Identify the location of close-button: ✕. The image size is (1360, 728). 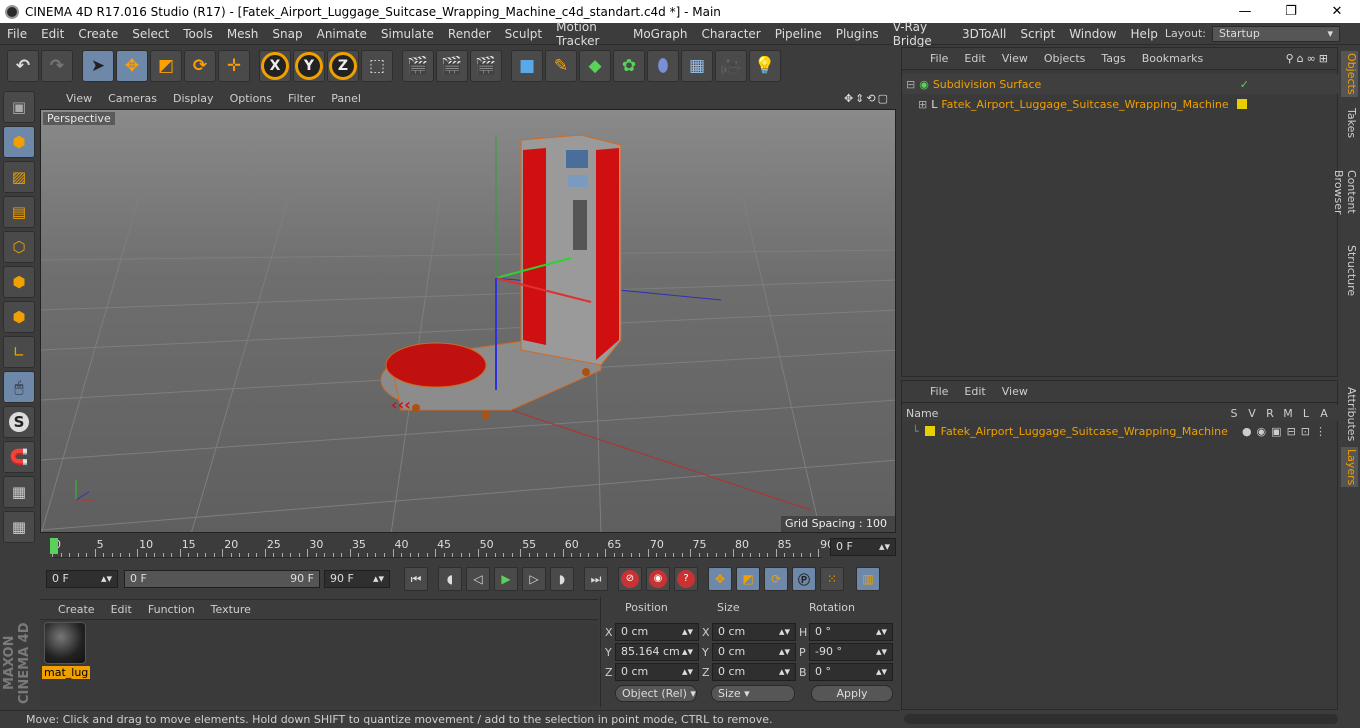
(1337, 11).